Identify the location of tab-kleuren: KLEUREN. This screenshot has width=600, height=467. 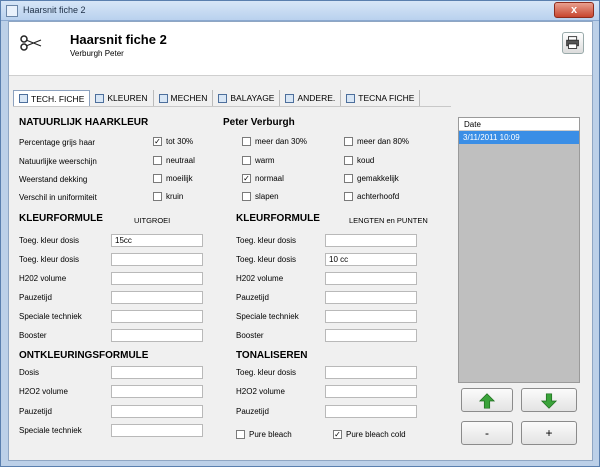
(122, 98).